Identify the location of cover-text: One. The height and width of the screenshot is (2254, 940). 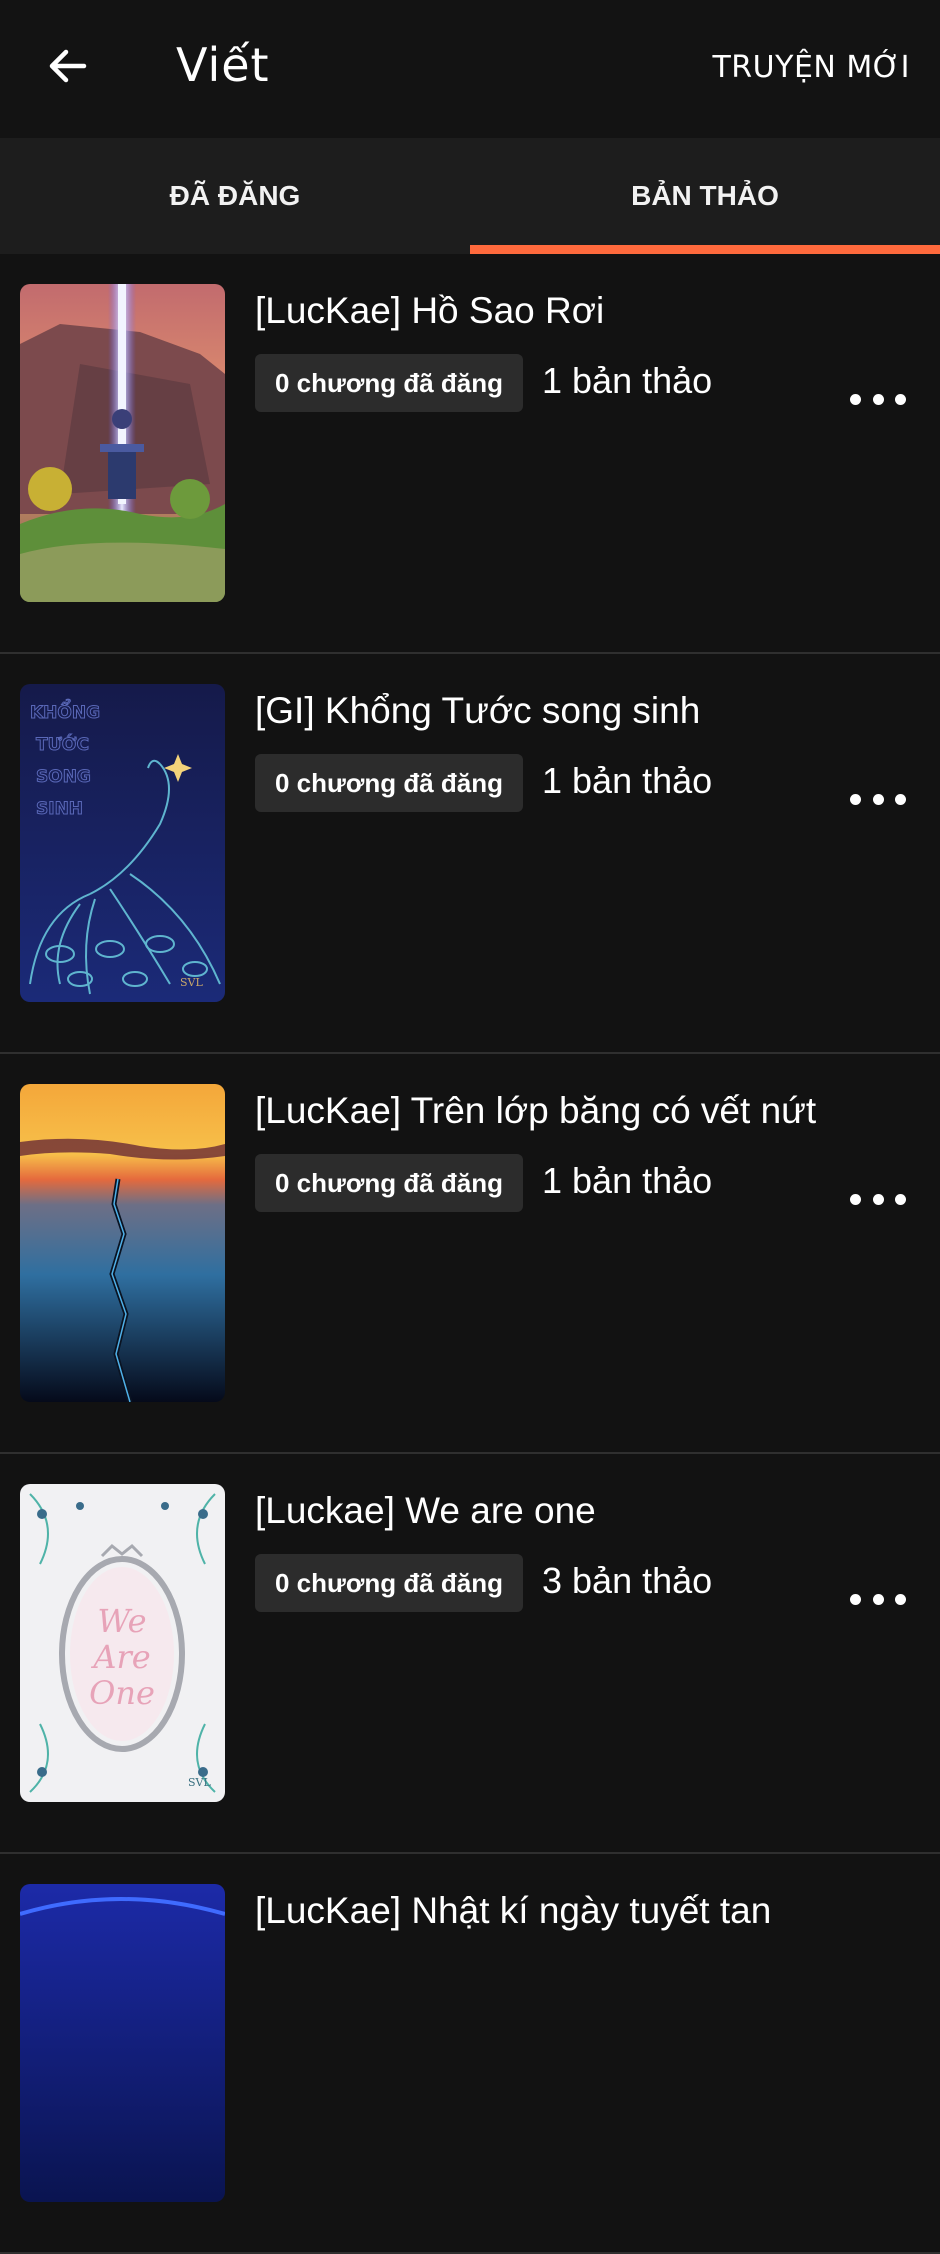
(122, 1693).